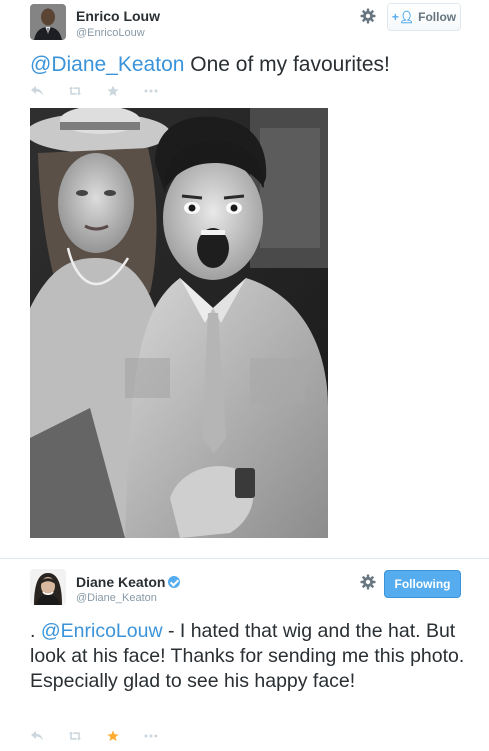 The width and height of the screenshot is (489, 751). Describe the element at coordinates (118, 16) in the screenshot. I see `user-name: Enrico Louw` at that location.